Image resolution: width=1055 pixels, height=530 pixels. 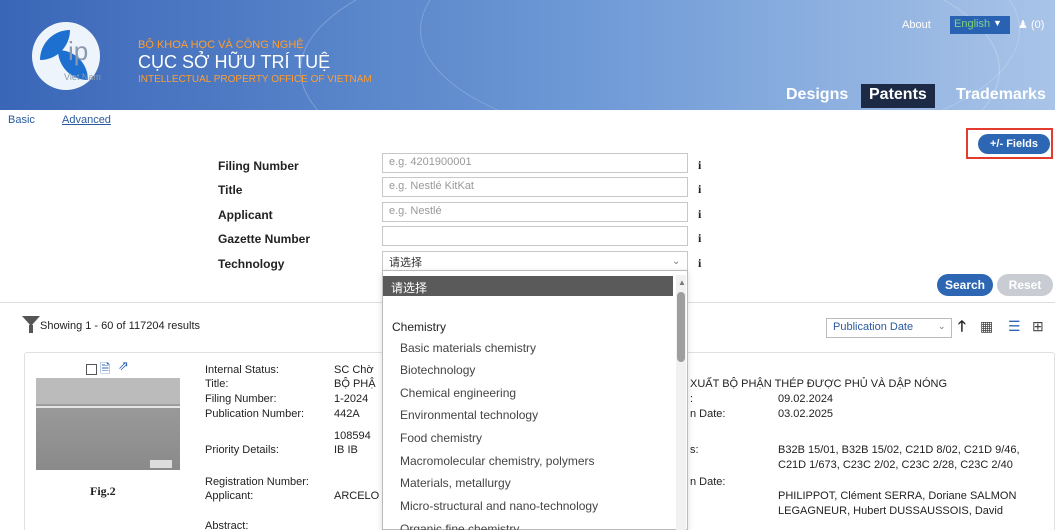 I want to click on dropdown-scrollbar-thumb, so click(x=681, y=327).